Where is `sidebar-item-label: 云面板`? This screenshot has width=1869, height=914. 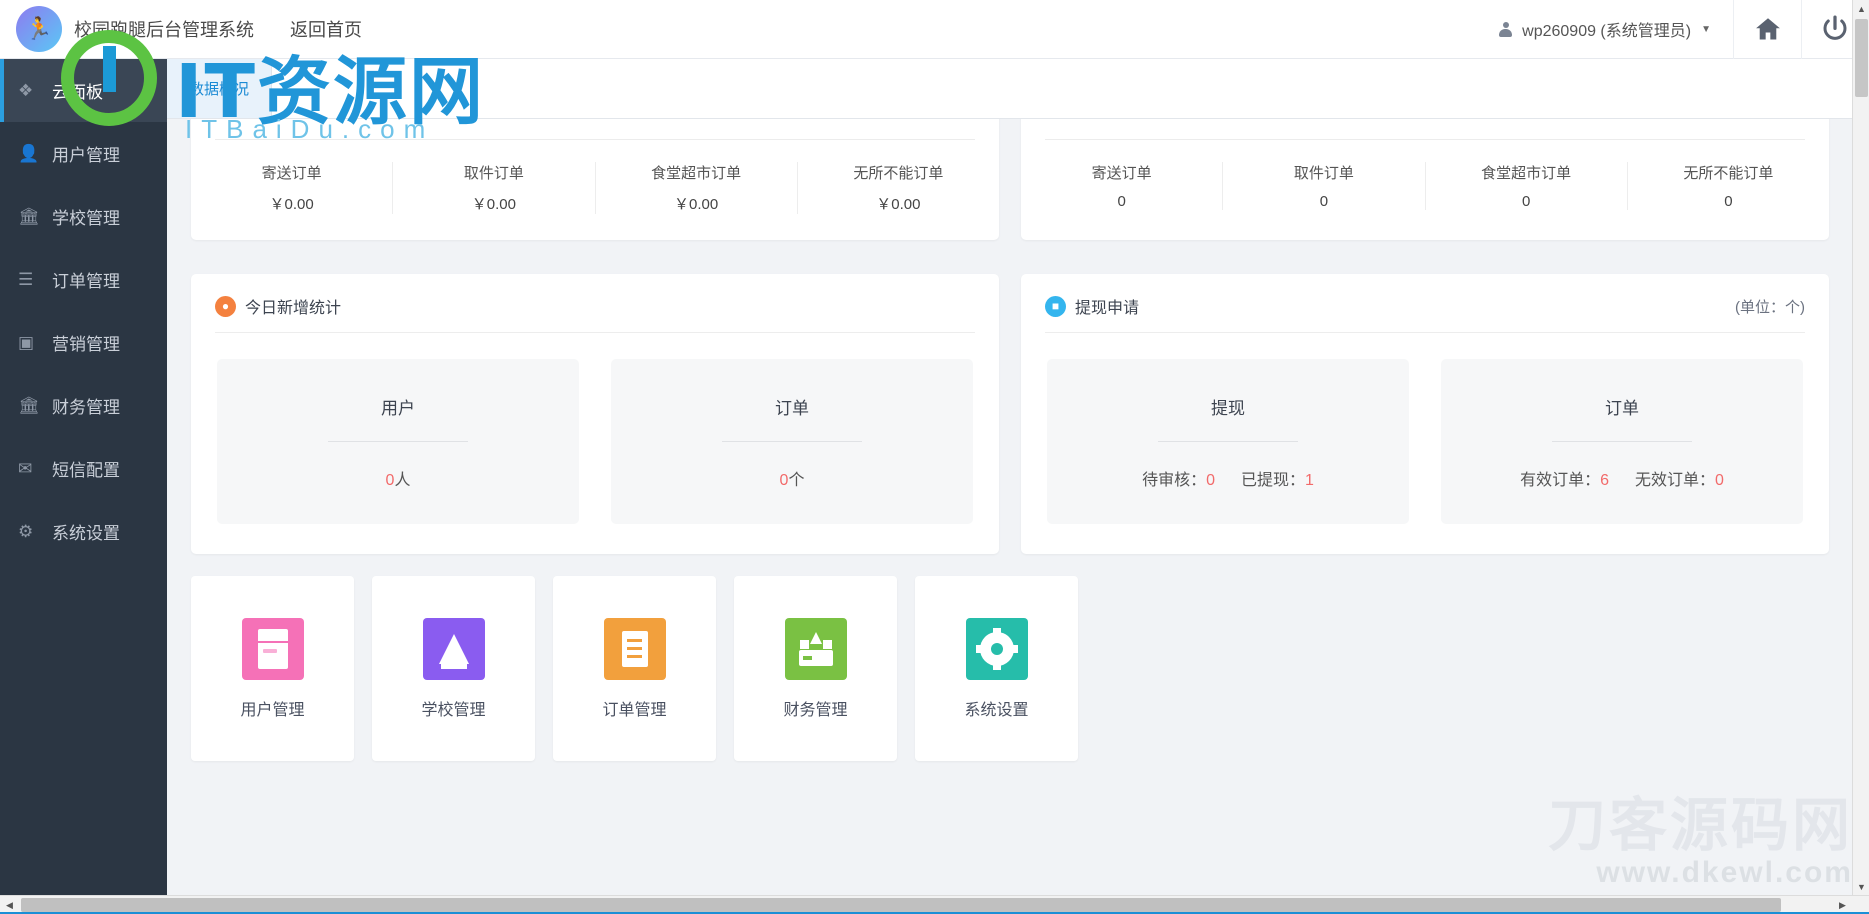
sidebar-item-label: 云面板 is located at coordinates (77, 92).